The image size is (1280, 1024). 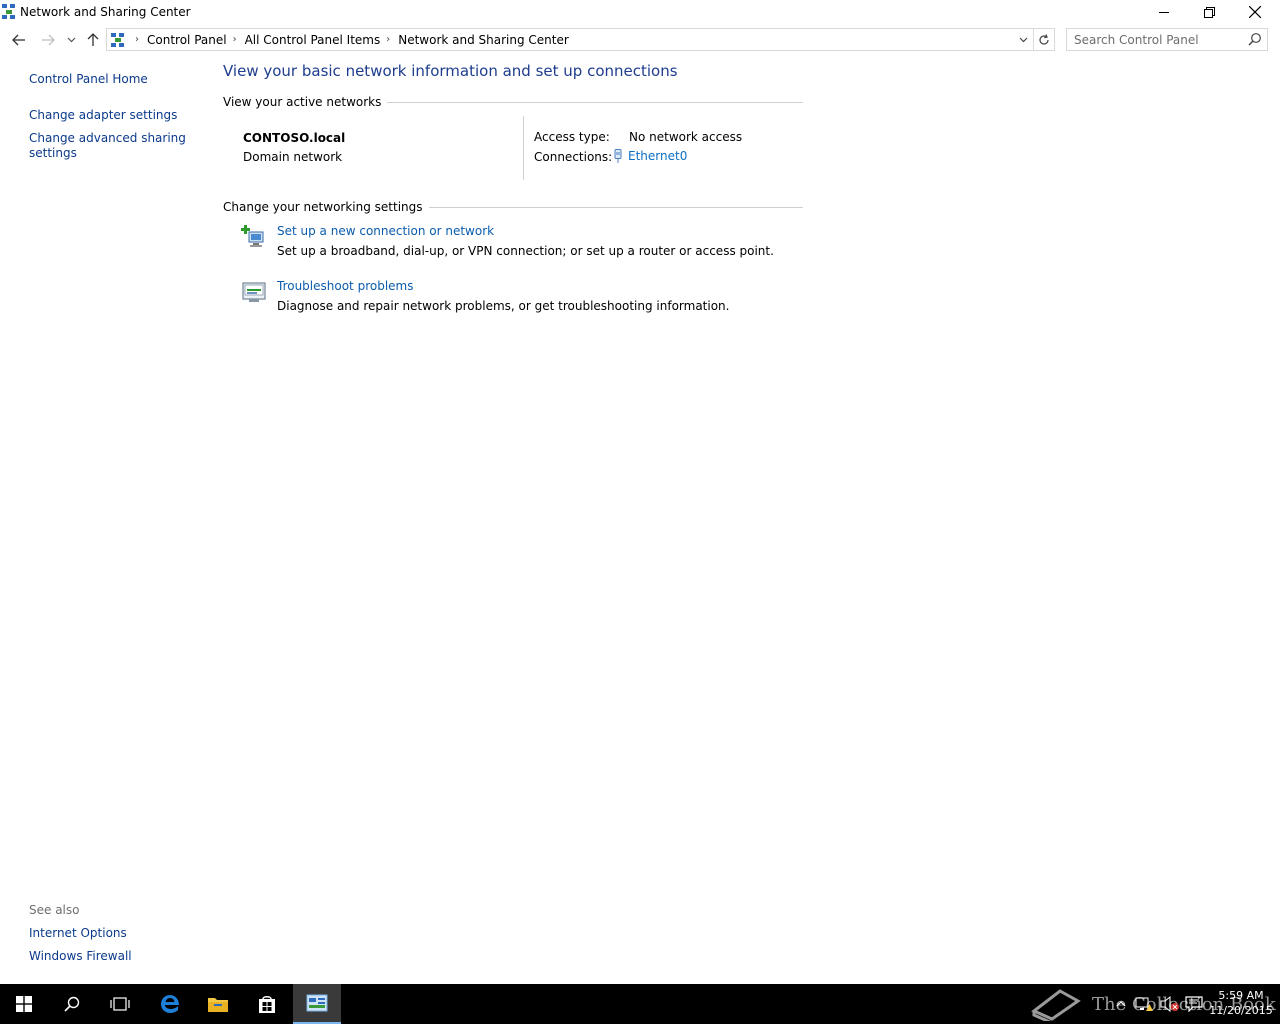 I want to click on refresh-button, so click(x=1044, y=39).